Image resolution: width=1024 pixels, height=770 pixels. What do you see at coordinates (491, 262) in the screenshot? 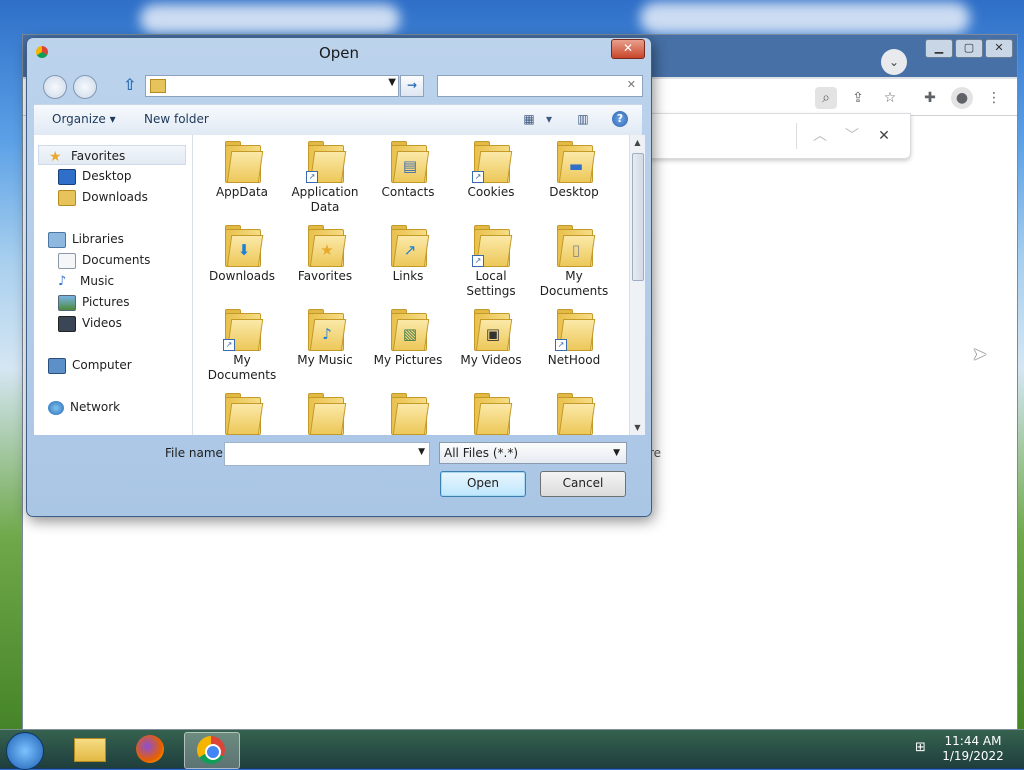
I see `file-item: ↗ Local Settings` at bounding box center [491, 262].